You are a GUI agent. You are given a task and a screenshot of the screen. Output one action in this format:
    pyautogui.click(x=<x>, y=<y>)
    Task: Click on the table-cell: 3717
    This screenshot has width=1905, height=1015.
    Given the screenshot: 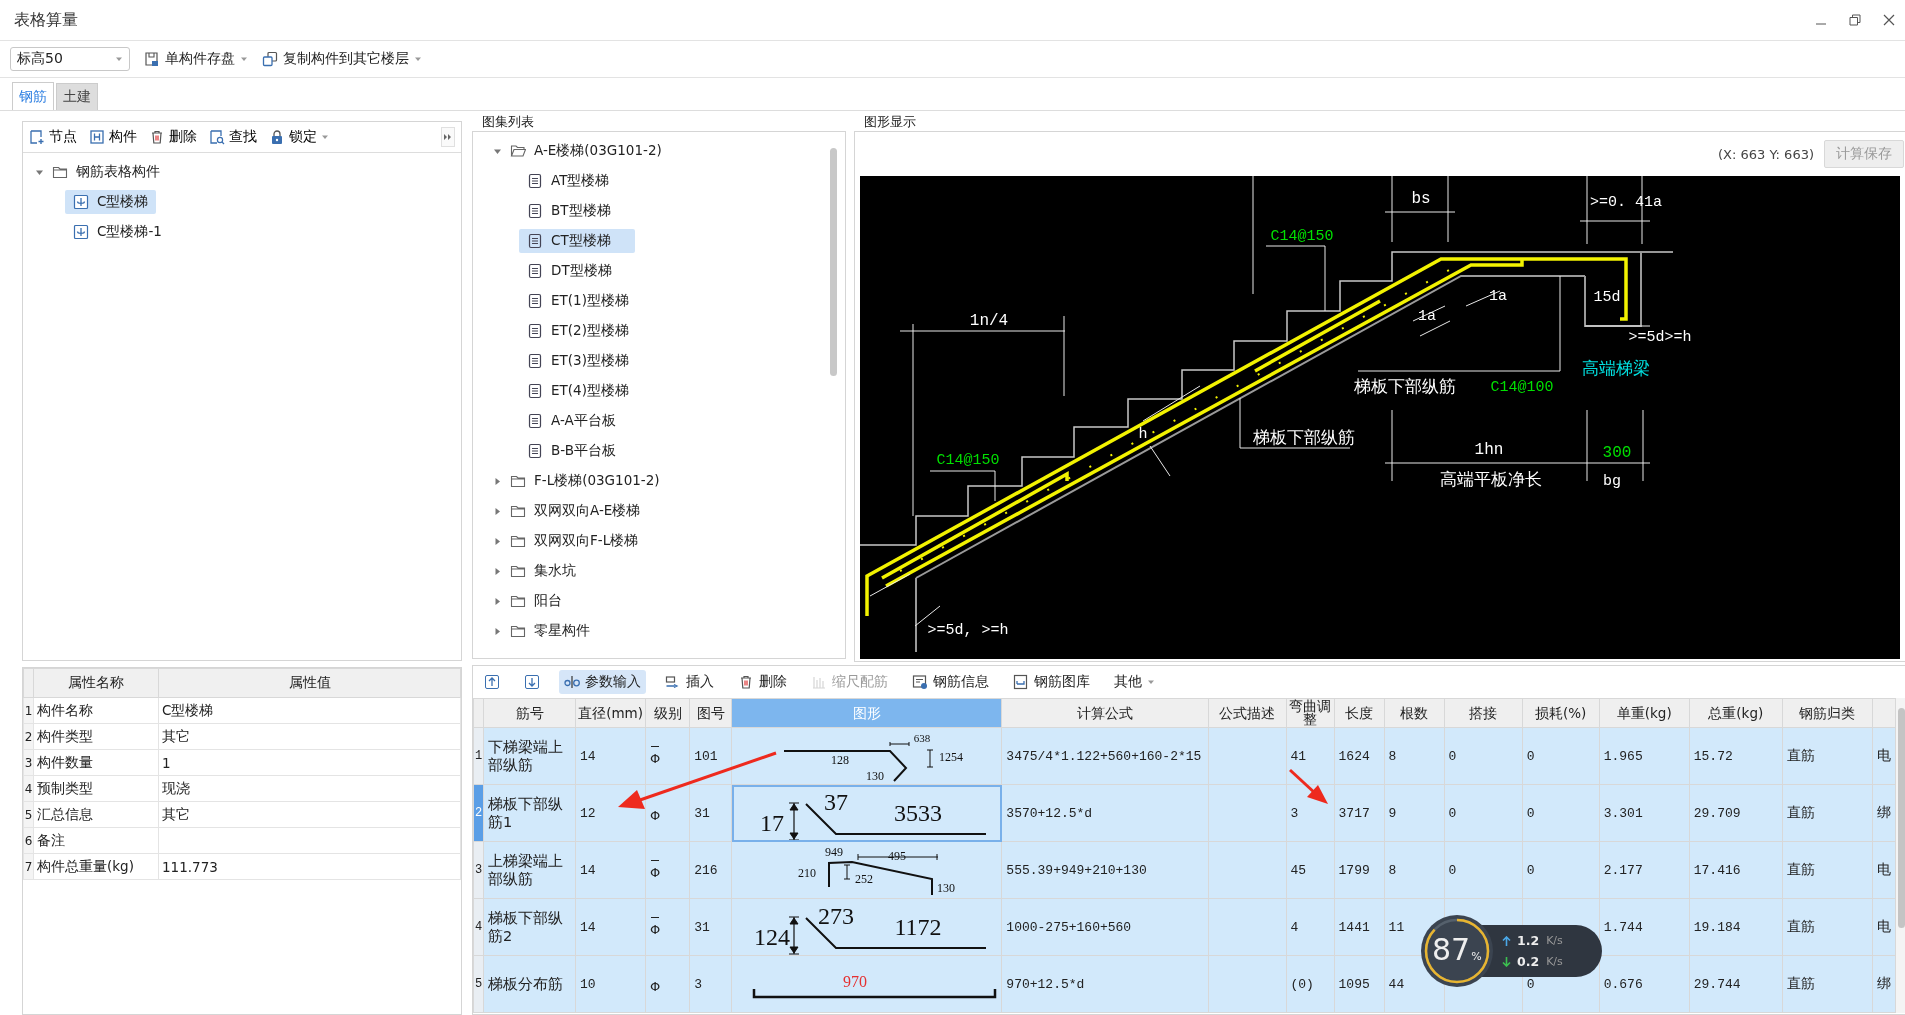 What is the action you would take?
    pyautogui.click(x=1359, y=813)
    